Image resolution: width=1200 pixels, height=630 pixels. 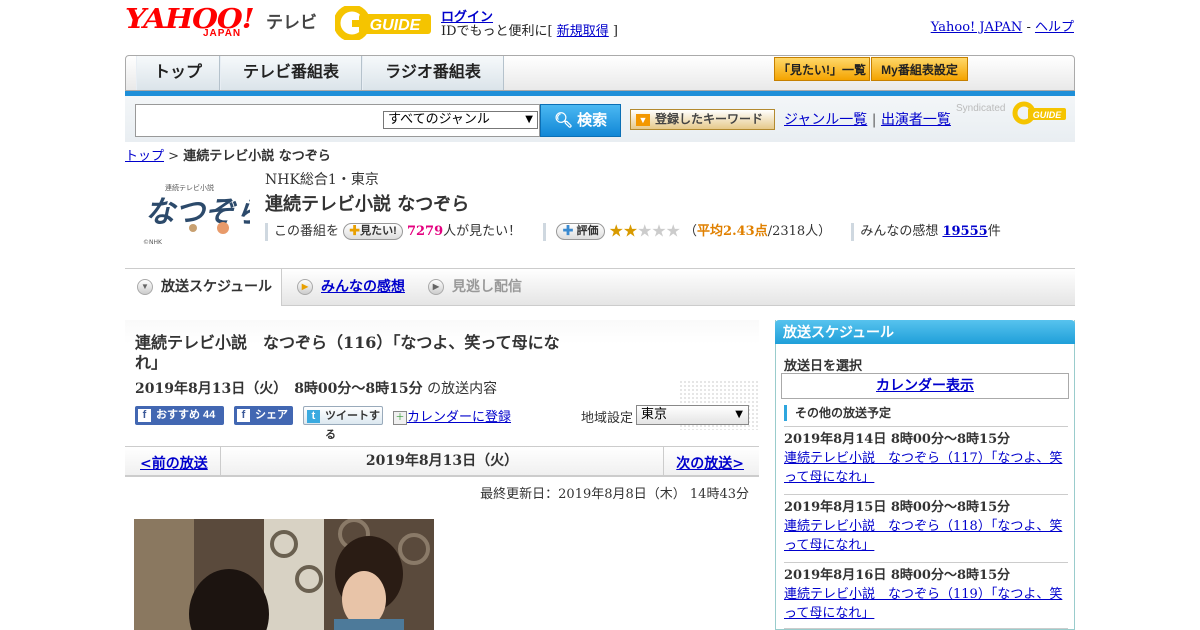 I want to click on main-nav: トップ テレビ番組表 ラジオ番組表 「見たい!」一覧 My番組表設定, so click(x=600, y=73).